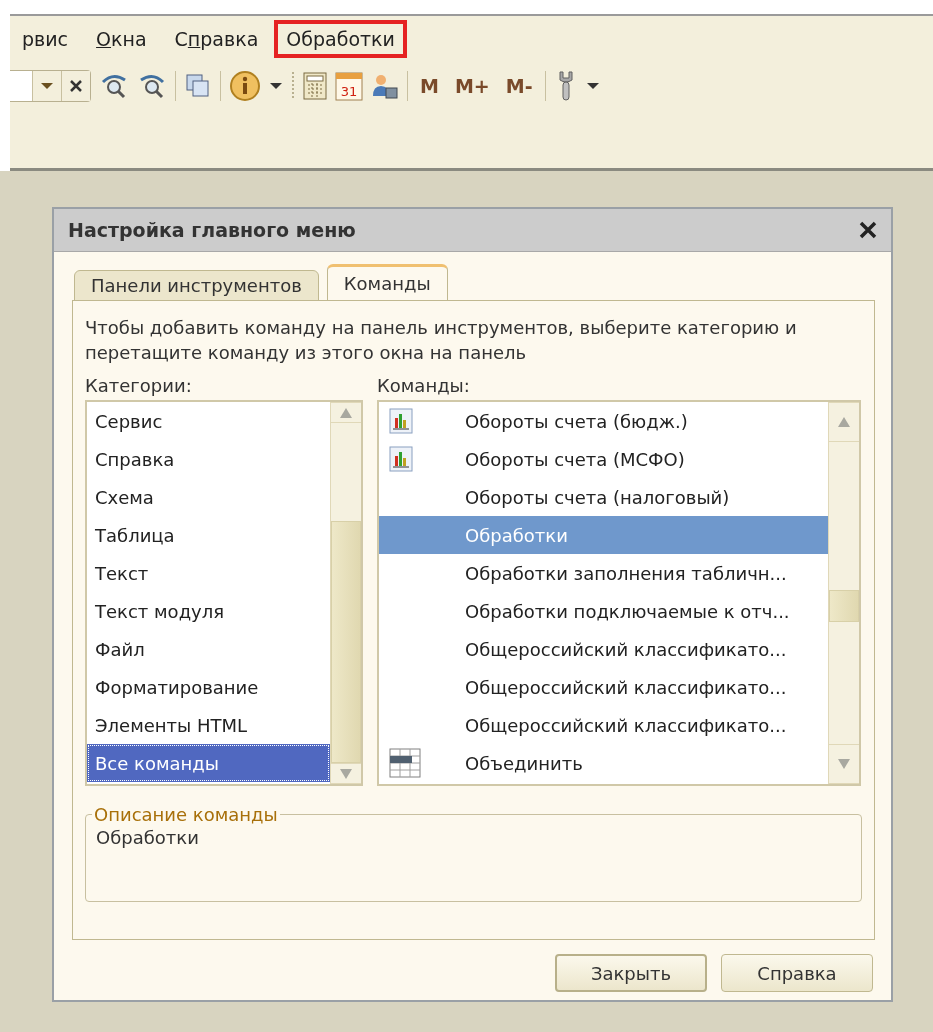 The height and width of the screenshot is (1032, 933). I want to click on category-item: Схема, so click(208, 497).